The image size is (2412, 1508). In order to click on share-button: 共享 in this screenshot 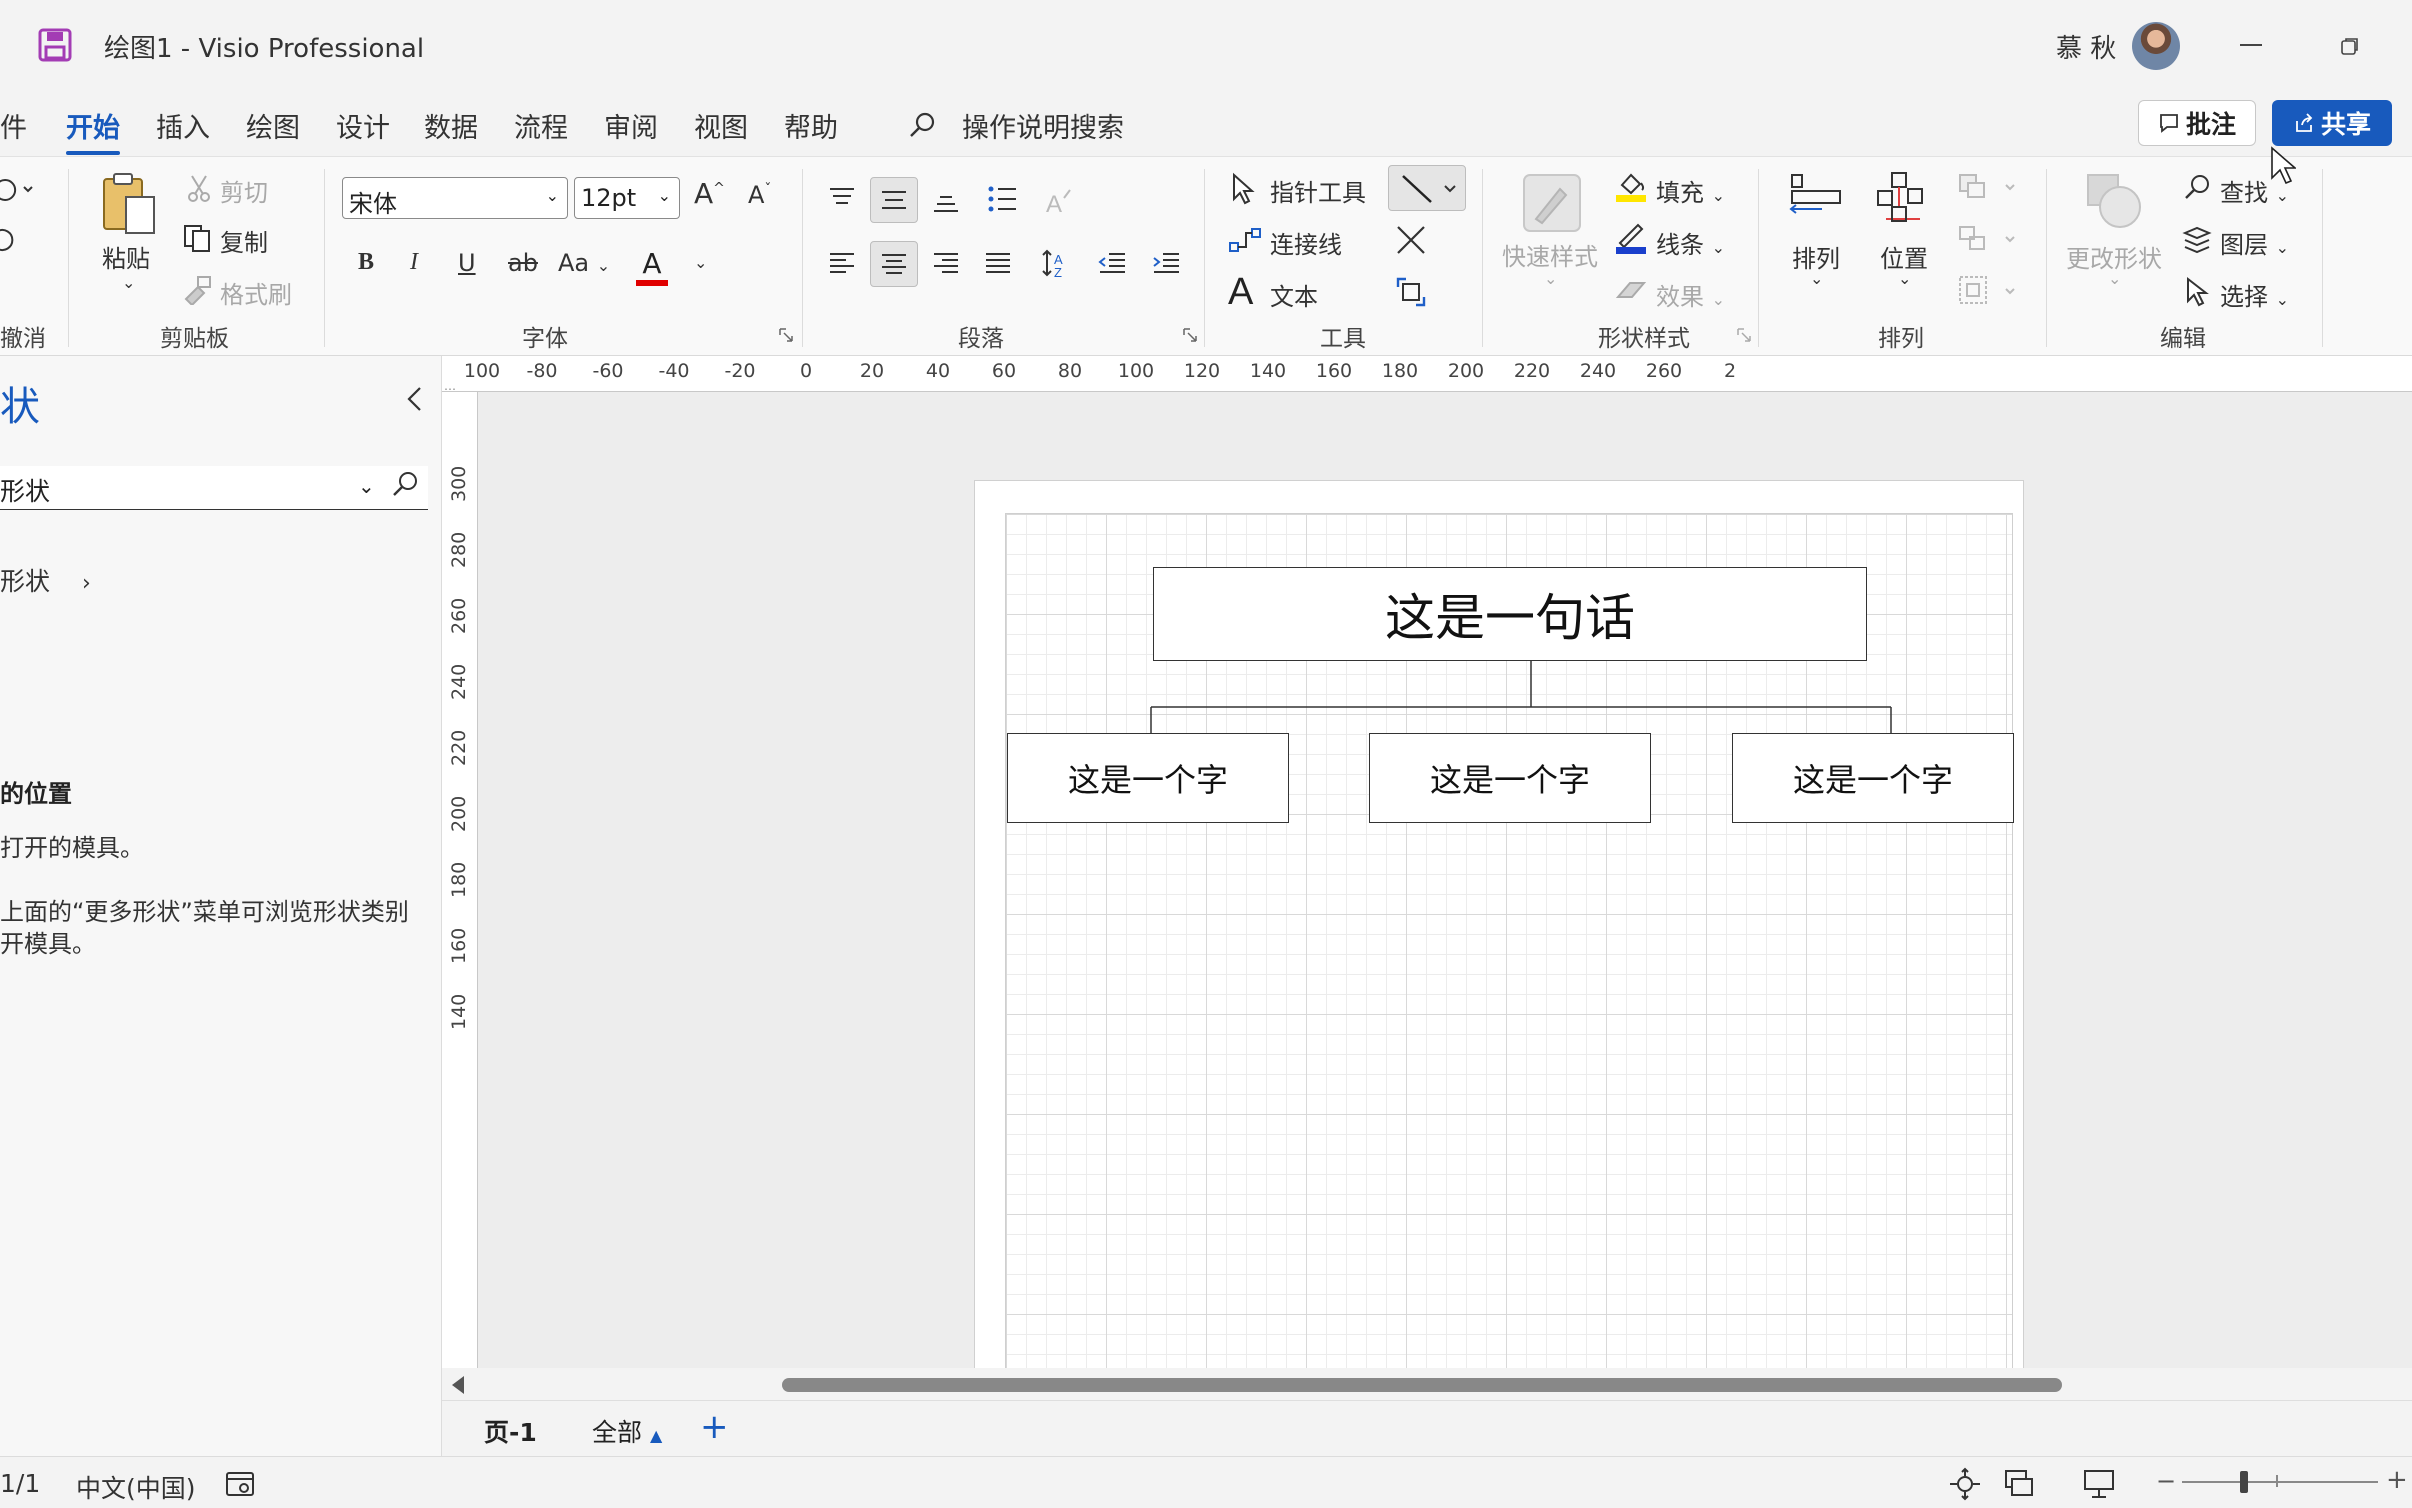, I will do `click(2332, 123)`.